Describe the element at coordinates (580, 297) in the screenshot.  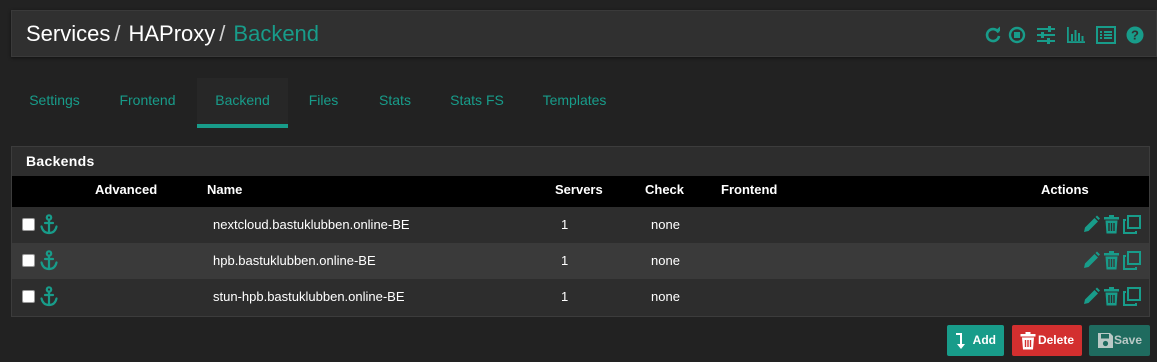
I see `table-row: stun-hpb.bastuklubben.online-BE 1 none` at that location.